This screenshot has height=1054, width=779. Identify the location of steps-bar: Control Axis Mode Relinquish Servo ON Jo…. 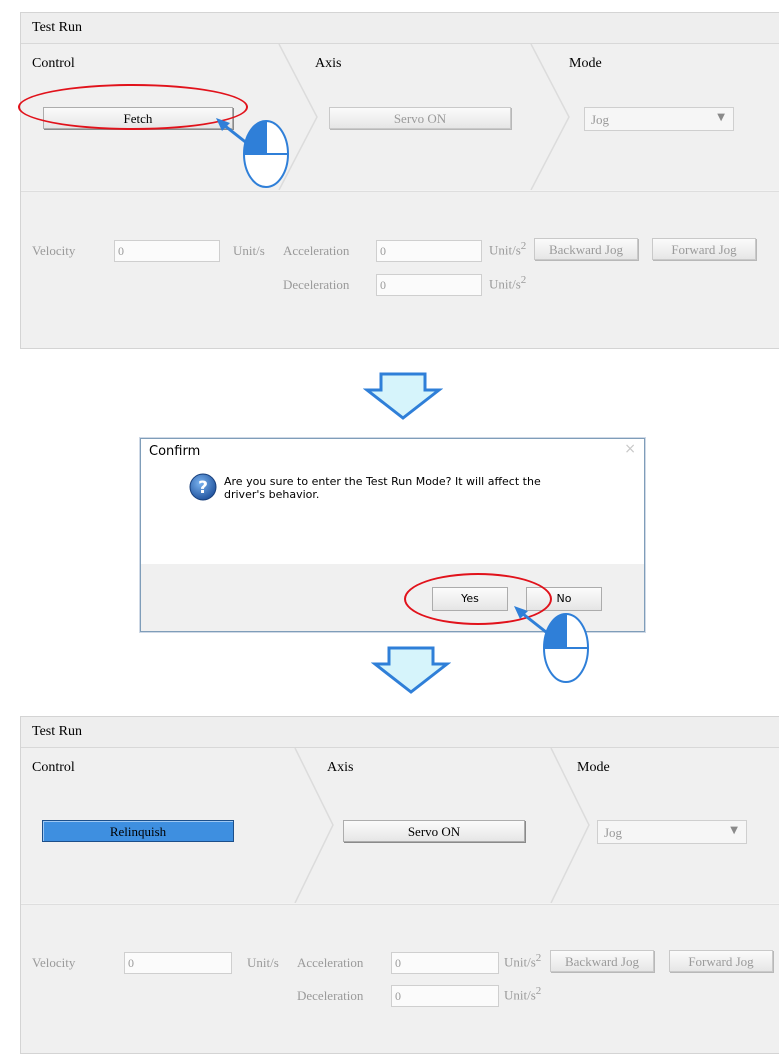
(400, 825).